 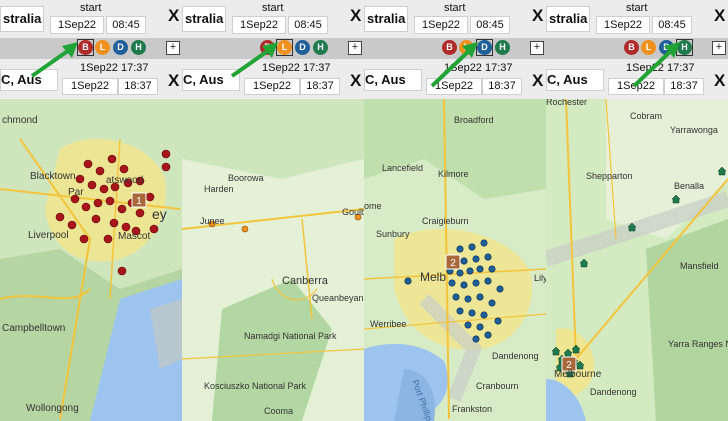 What do you see at coordinates (114, 68) in the screenshot?
I see `end-datetime-label: 1Sep22 17:37` at bounding box center [114, 68].